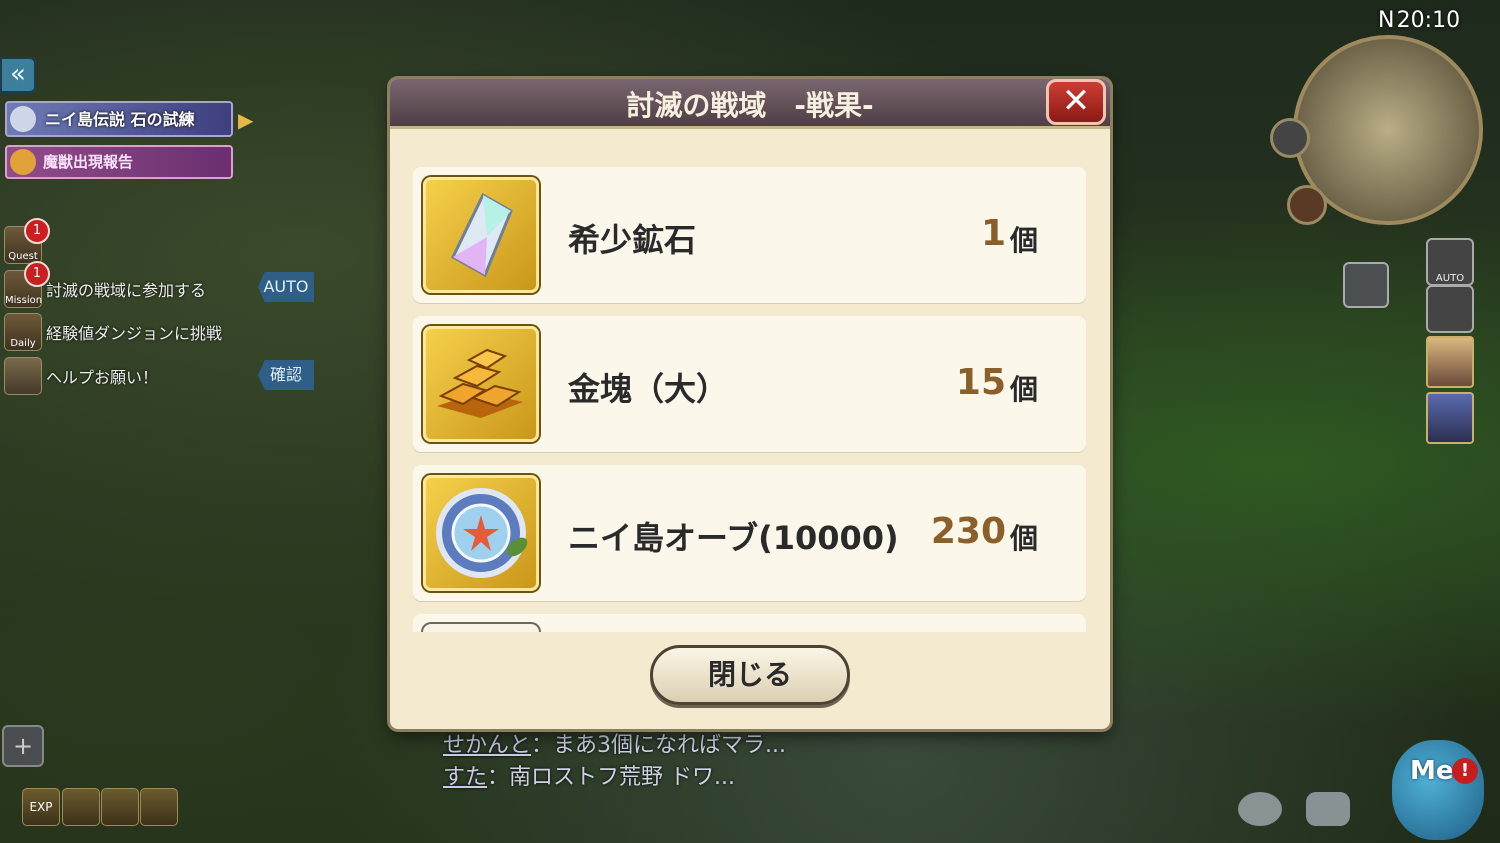  I want to click on confirm-button: 確認, so click(286, 375).